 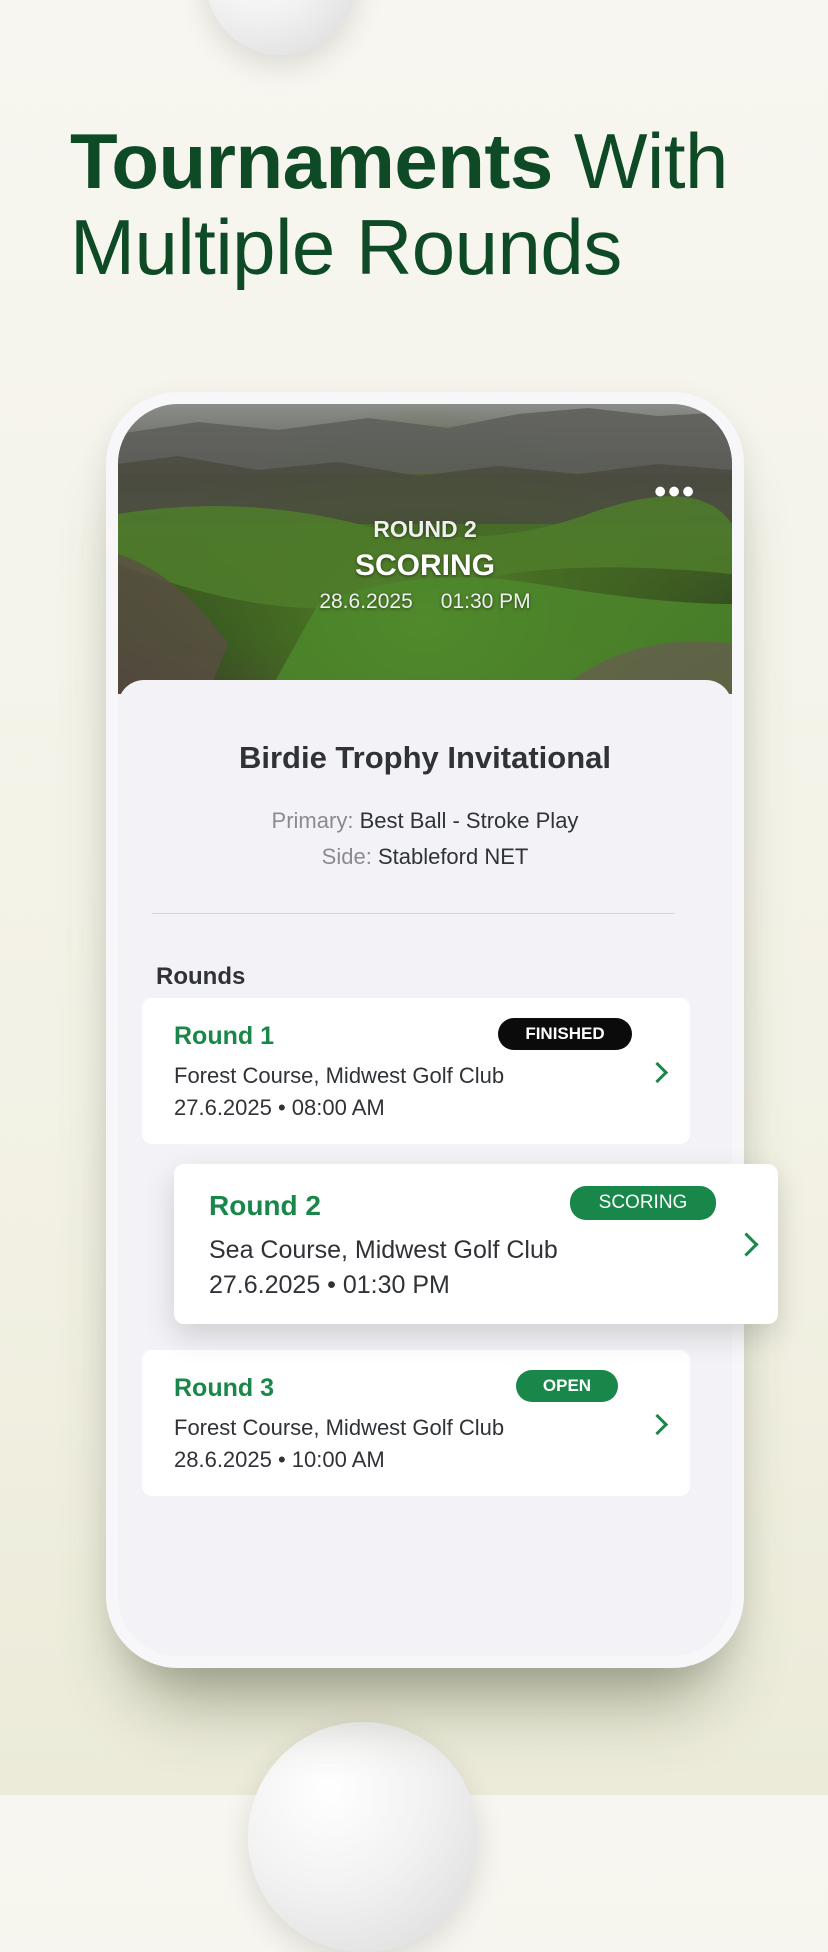 I want to click on rounds-section-title: Rounds, so click(x=201, y=976).